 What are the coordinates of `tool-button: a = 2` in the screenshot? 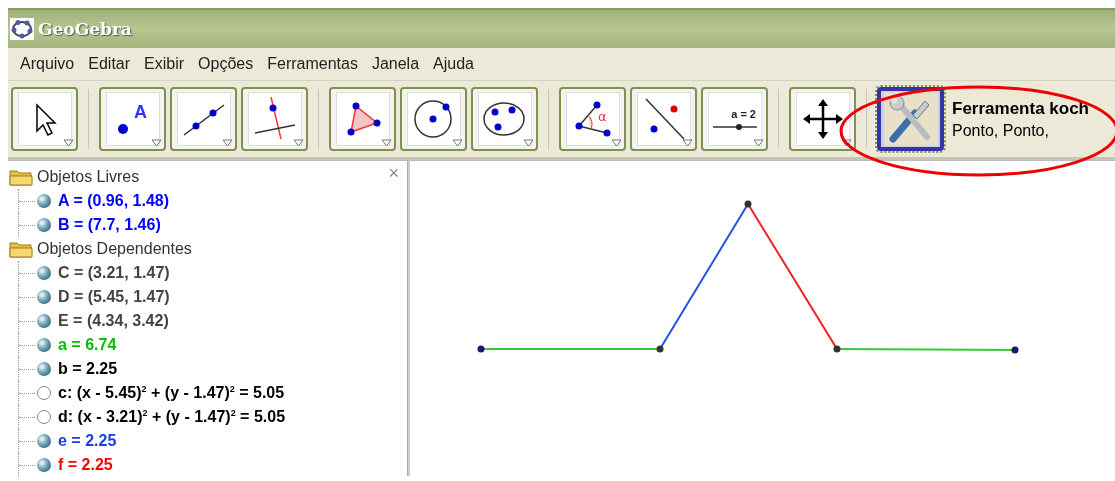 It's located at (734, 119).